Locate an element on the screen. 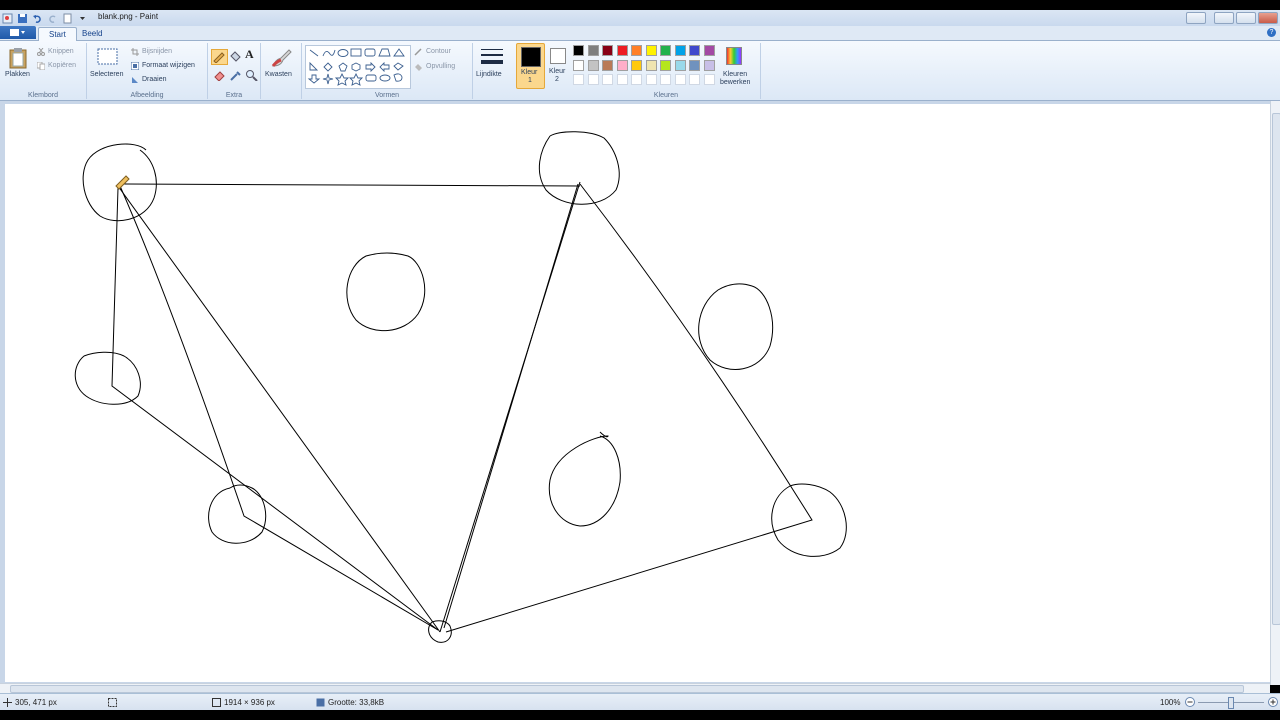  title-bar: blank.png - Paint is located at coordinates (640, 18).